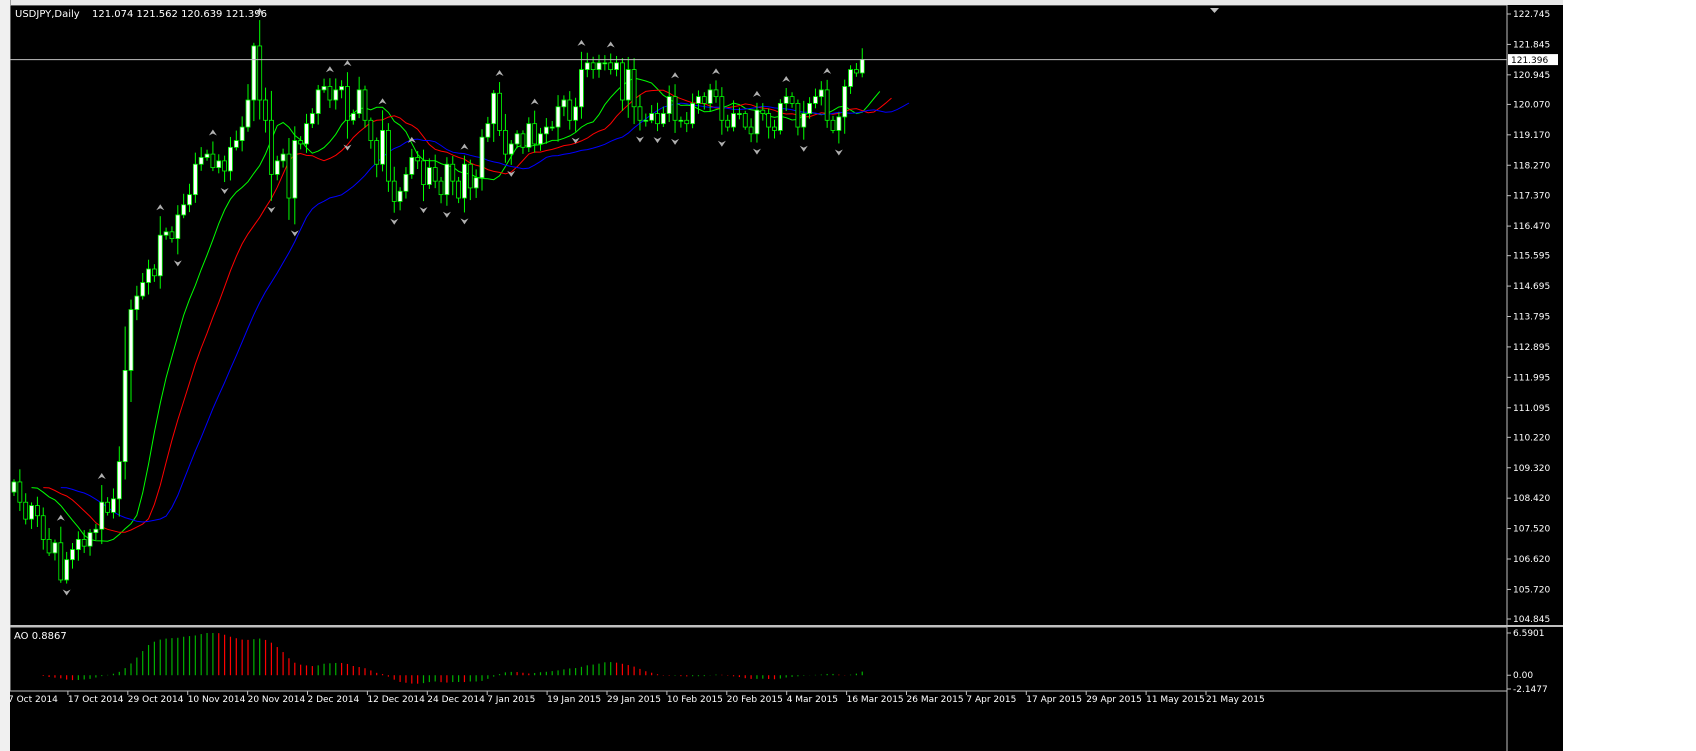 The image size is (1696, 751). What do you see at coordinates (1531, 197) in the screenshot?
I see `price-tick-label: 117.370` at bounding box center [1531, 197].